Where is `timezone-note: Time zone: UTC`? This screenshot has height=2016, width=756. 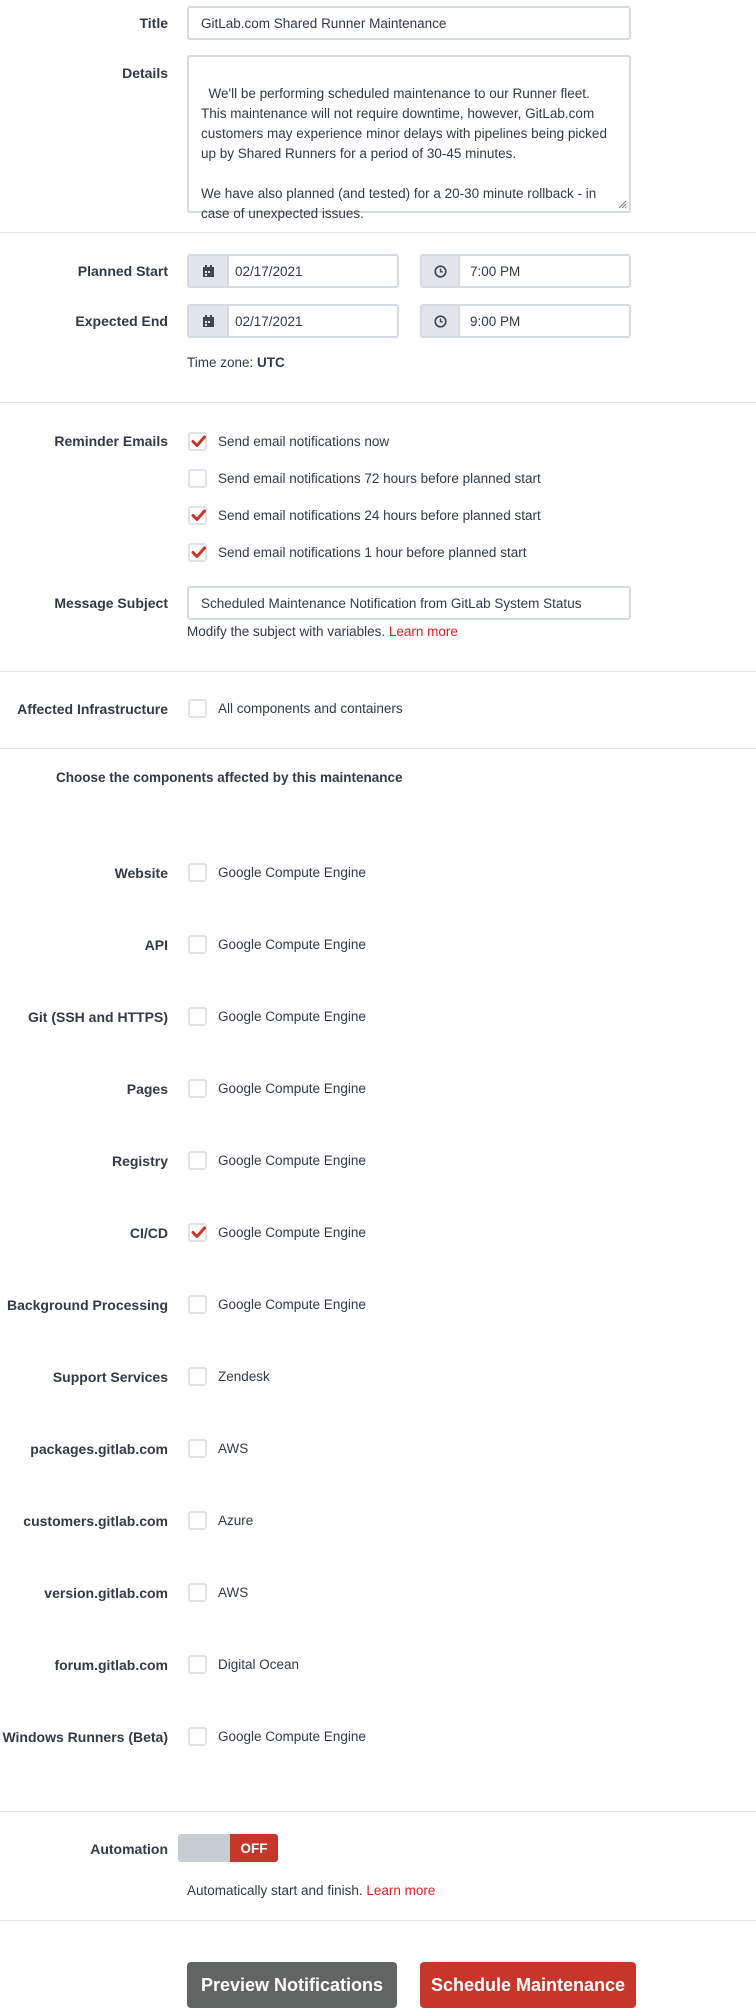 timezone-note: Time zone: UTC is located at coordinates (236, 362).